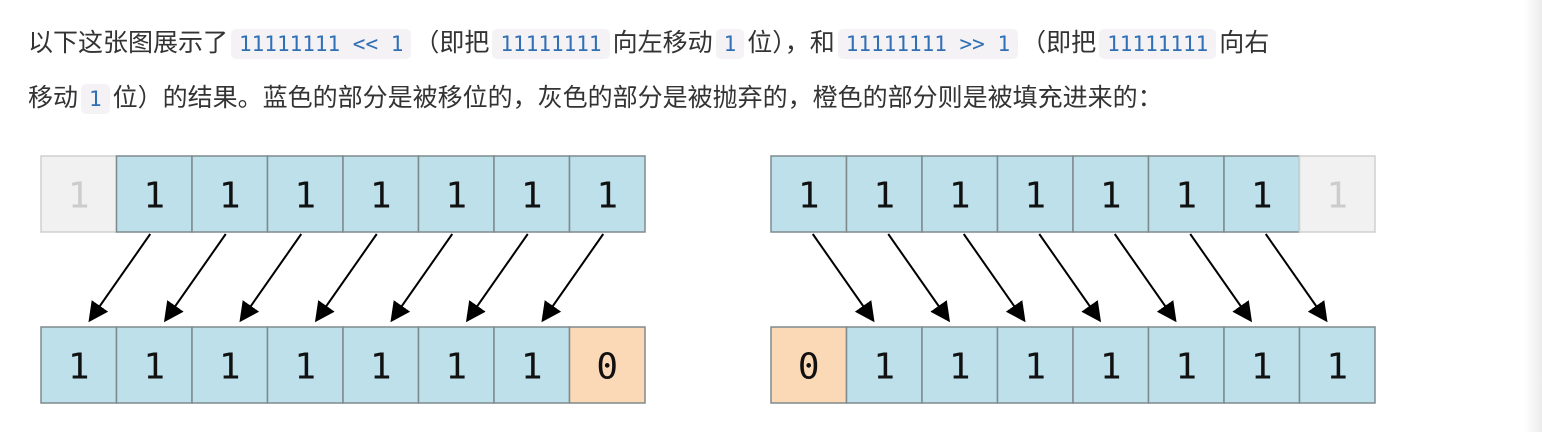 The height and width of the screenshot is (432, 1542). What do you see at coordinates (809, 367) in the screenshot?
I see `right-bottom-bit-value: 0` at bounding box center [809, 367].